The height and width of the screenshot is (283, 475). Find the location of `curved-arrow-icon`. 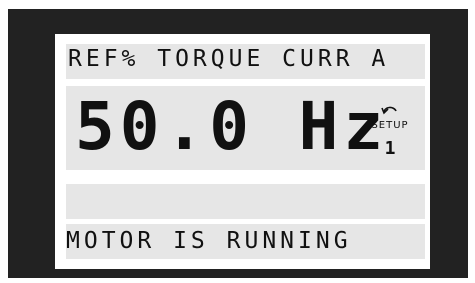

curved-arrow-icon is located at coordinates (389, 110).